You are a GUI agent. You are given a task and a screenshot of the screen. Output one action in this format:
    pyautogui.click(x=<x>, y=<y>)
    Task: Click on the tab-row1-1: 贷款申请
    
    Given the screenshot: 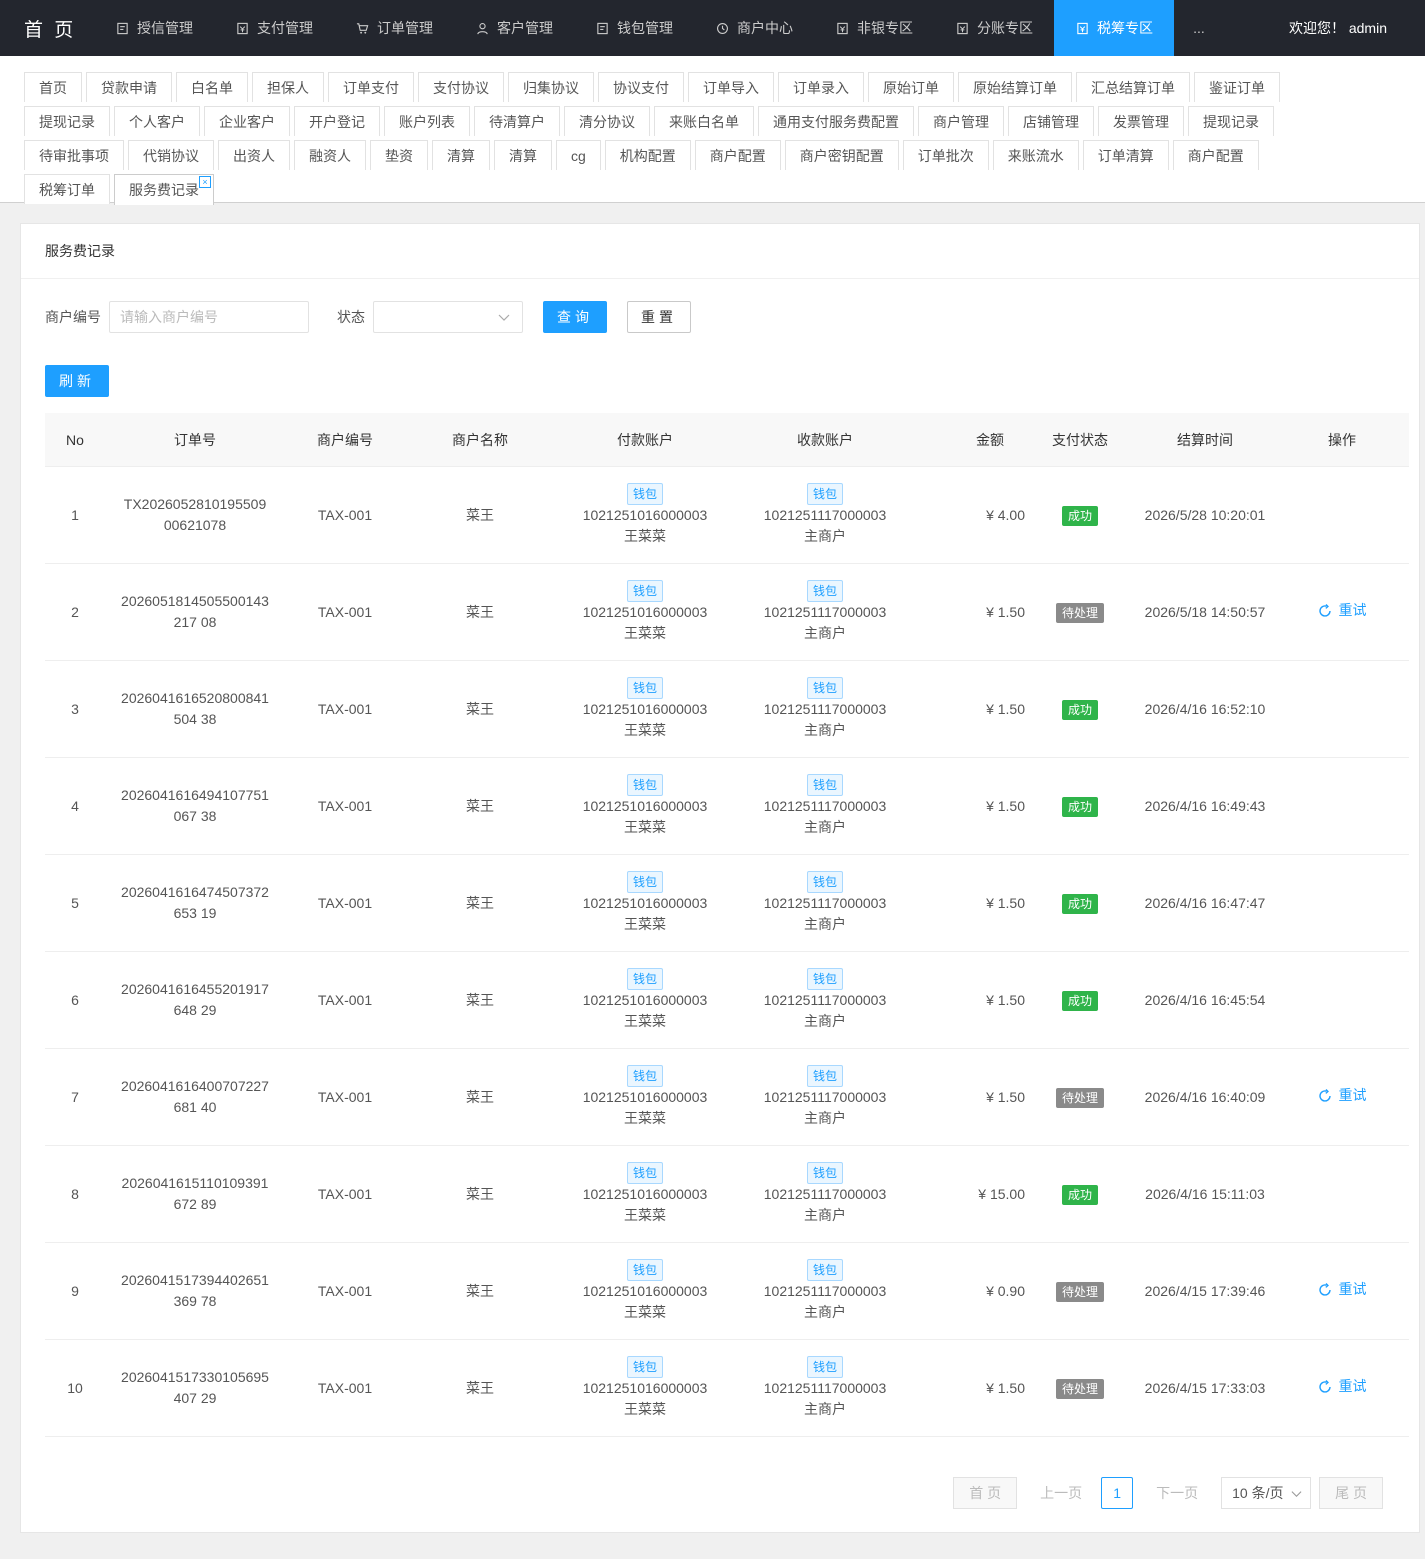 What is the action you would take?
    pyautogui.click(x=129, y=87)
    